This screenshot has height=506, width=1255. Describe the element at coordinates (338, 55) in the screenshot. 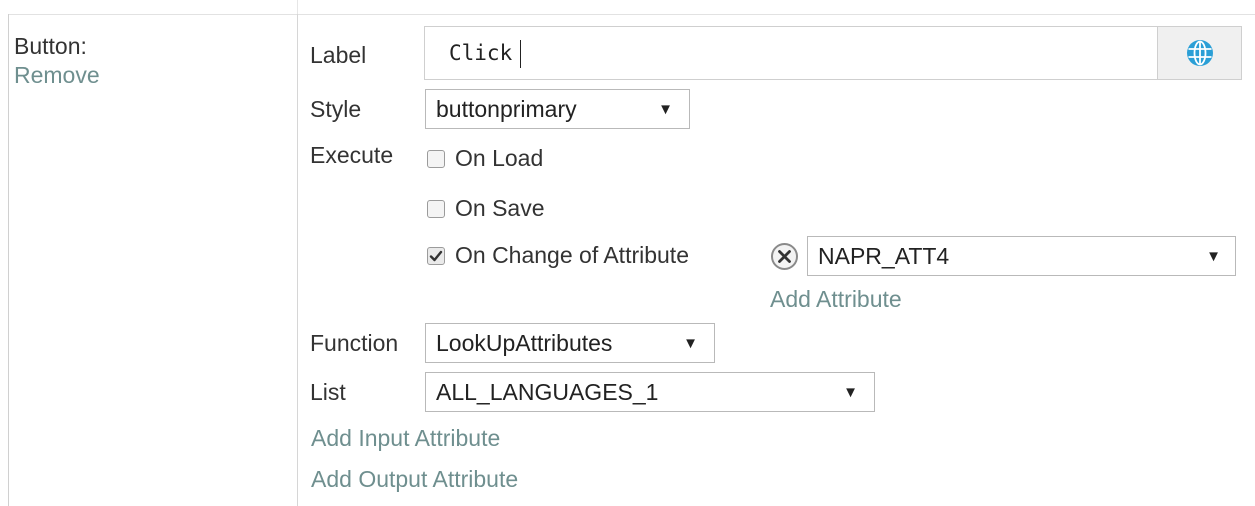

I see `label-caption: Label` at that location.